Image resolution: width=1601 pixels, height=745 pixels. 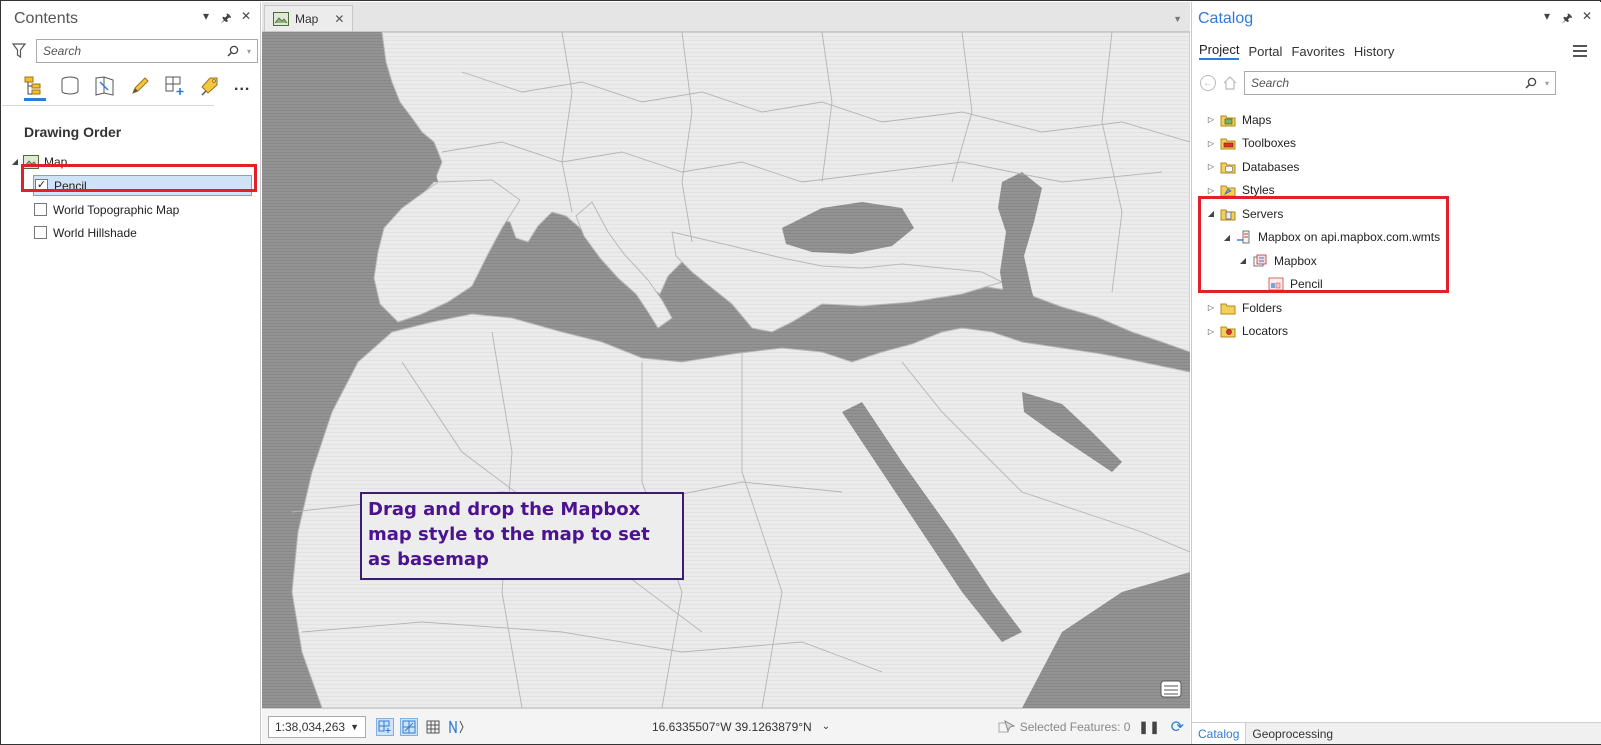 I want to click on filter-icon, so click(x=19, y=51).